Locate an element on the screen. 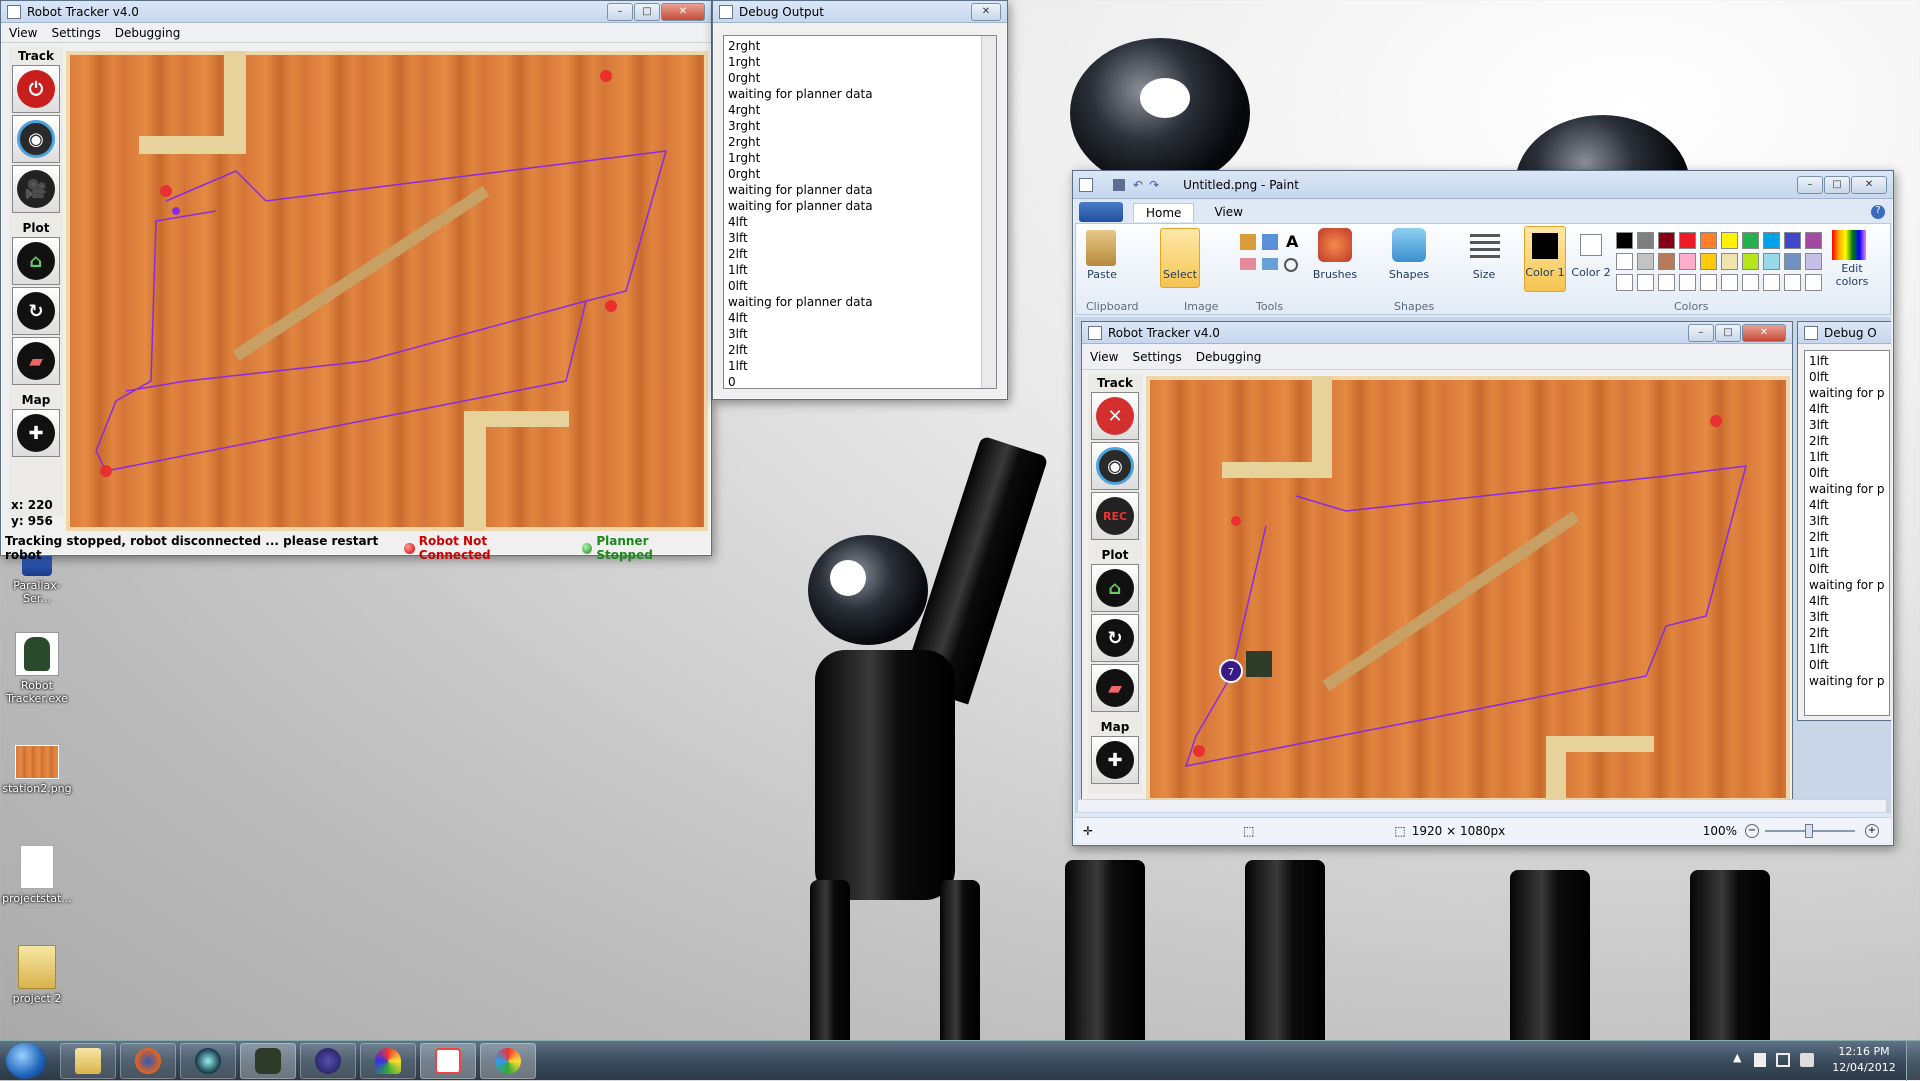 The width and height of the screenshot is (1920, 1081). undo-icon: ↶ is located at coordinates (1138, 185).